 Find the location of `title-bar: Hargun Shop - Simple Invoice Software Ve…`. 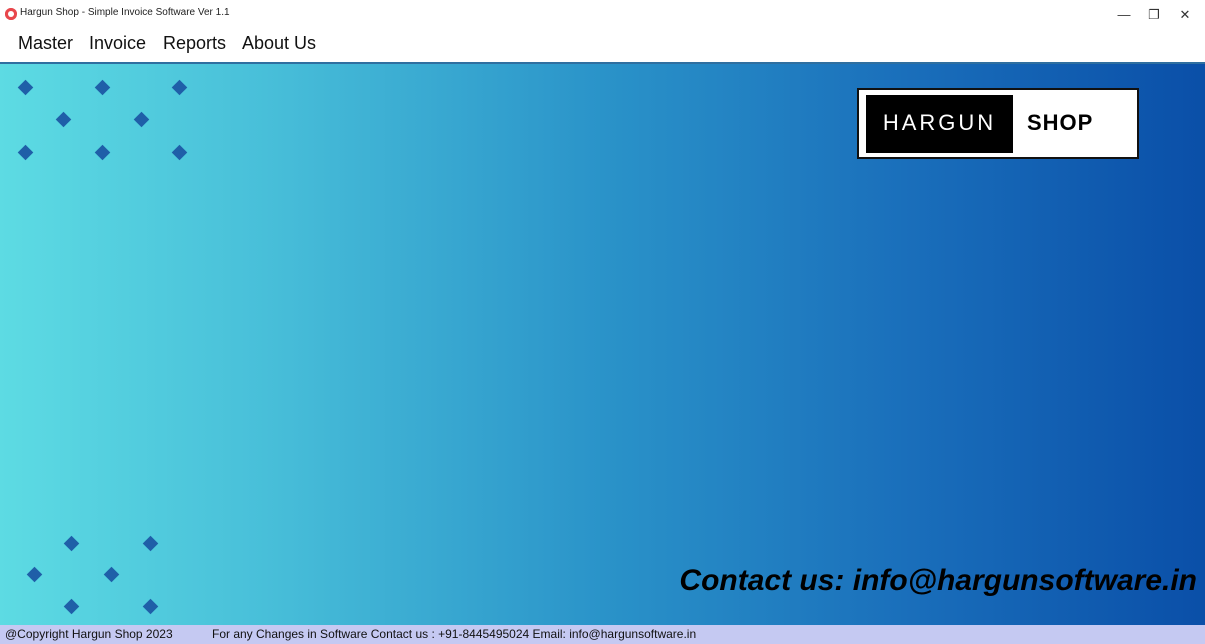

title-bar: Hargun Shop - Simple Invoice Software Ve… is located at coordinates (602, 15).